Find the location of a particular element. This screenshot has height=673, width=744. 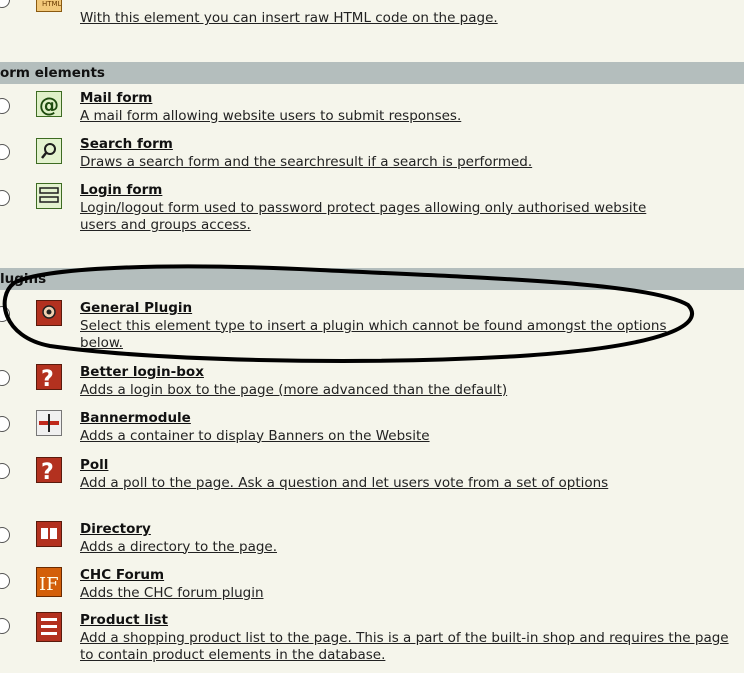

section-header-plugins: lugins is located at coordinates (372, 279).